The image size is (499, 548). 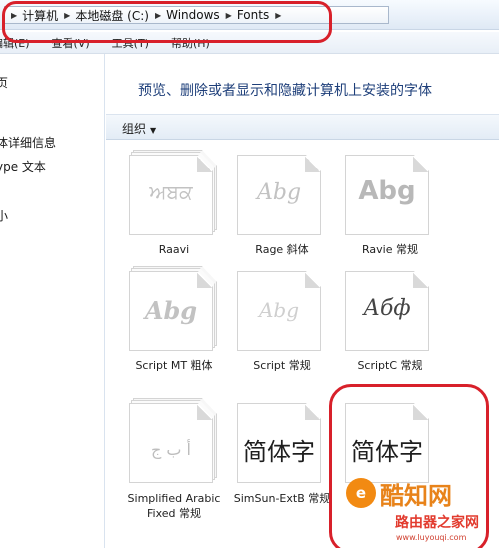 I want to click on font-label: Script 常规, so click(x=282, y=365).